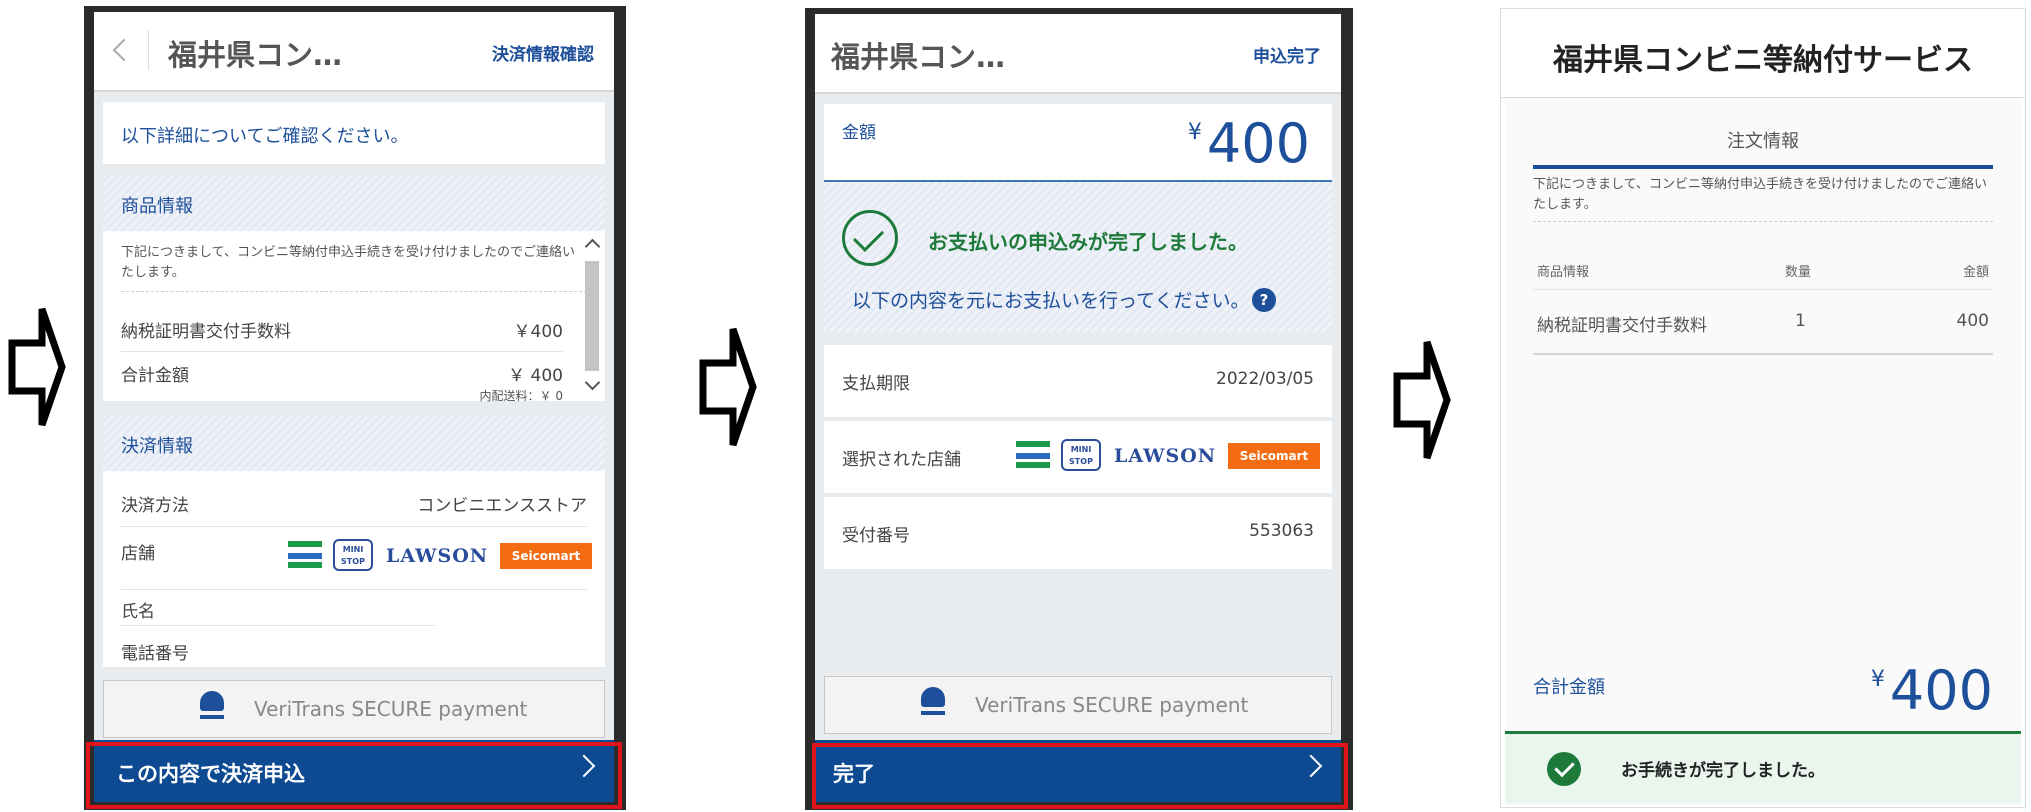 Image resolution: width=2031 pixels, height=812 pixels. I want to click on amount-value-group: ¥ 400, so click(1249, 143).